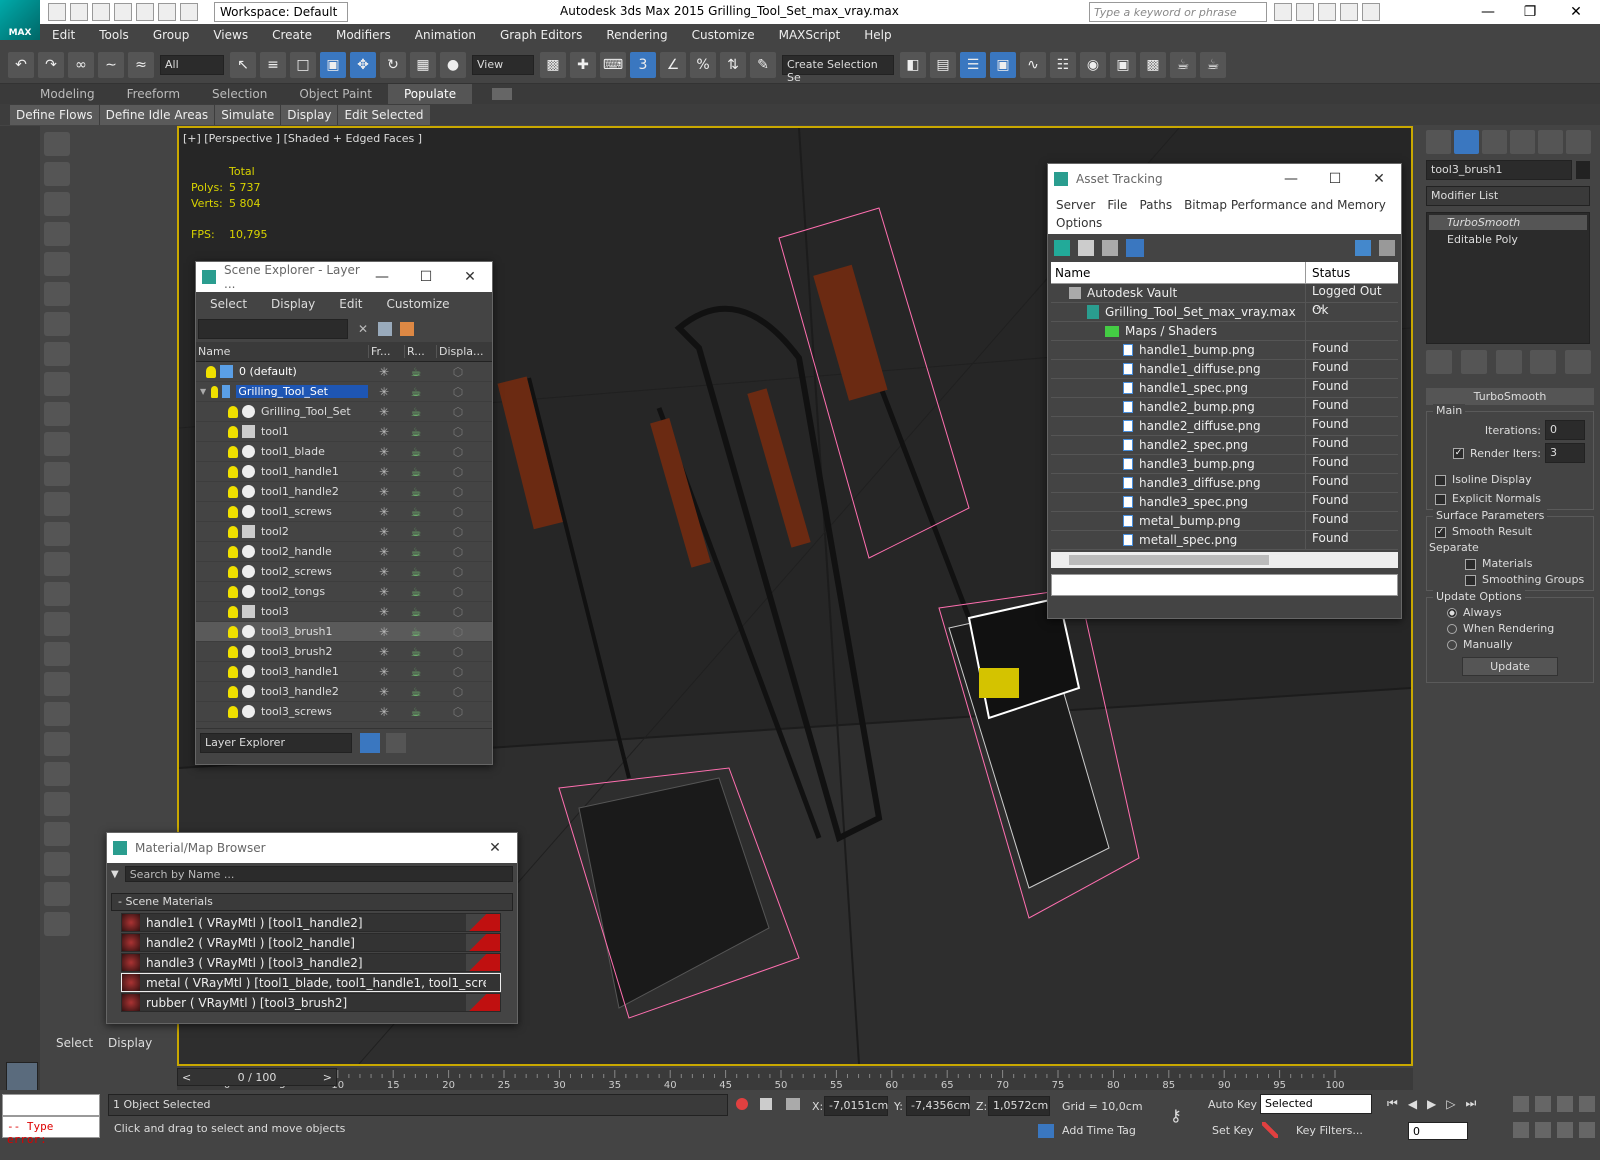 The width and height of the screenshot is (1600, 1160). What do you see at coordinates (57, 12) in the screenshot?
I see `new-icon` at bounding box center [57, 12].